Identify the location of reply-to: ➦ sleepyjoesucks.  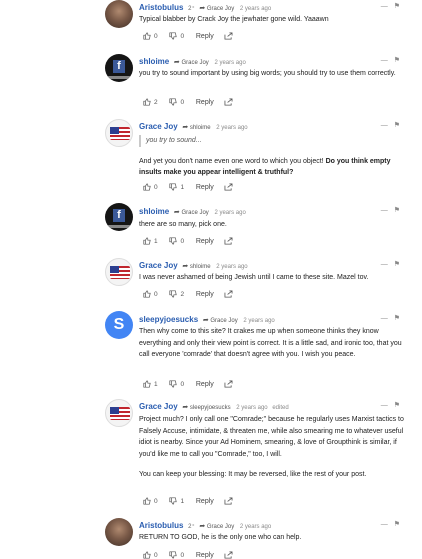
(206, 407).